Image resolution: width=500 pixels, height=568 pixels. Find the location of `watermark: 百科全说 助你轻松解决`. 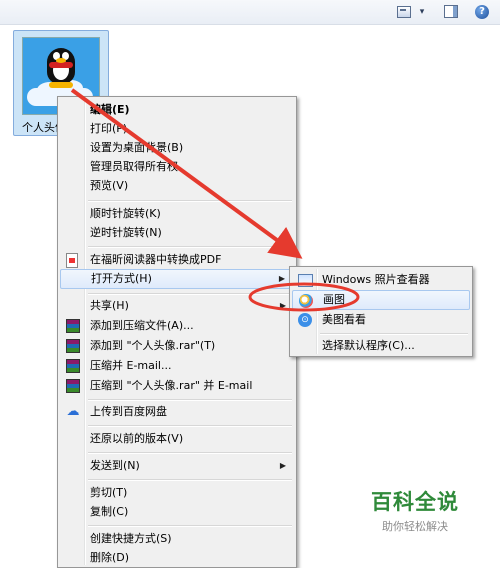

watermark: 百科全说 助你轻松解决 is located at coordinates (415, 510).